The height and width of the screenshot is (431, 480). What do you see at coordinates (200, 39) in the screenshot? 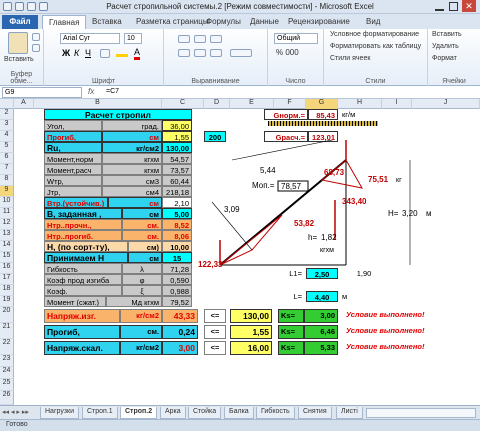
I see `align-middle-icon` at bounding box center [200, 39].